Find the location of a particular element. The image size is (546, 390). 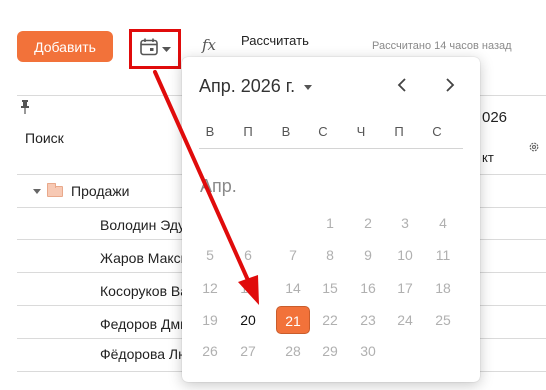

calculate-button: Рассчитать is located at coordinates (275, 40).